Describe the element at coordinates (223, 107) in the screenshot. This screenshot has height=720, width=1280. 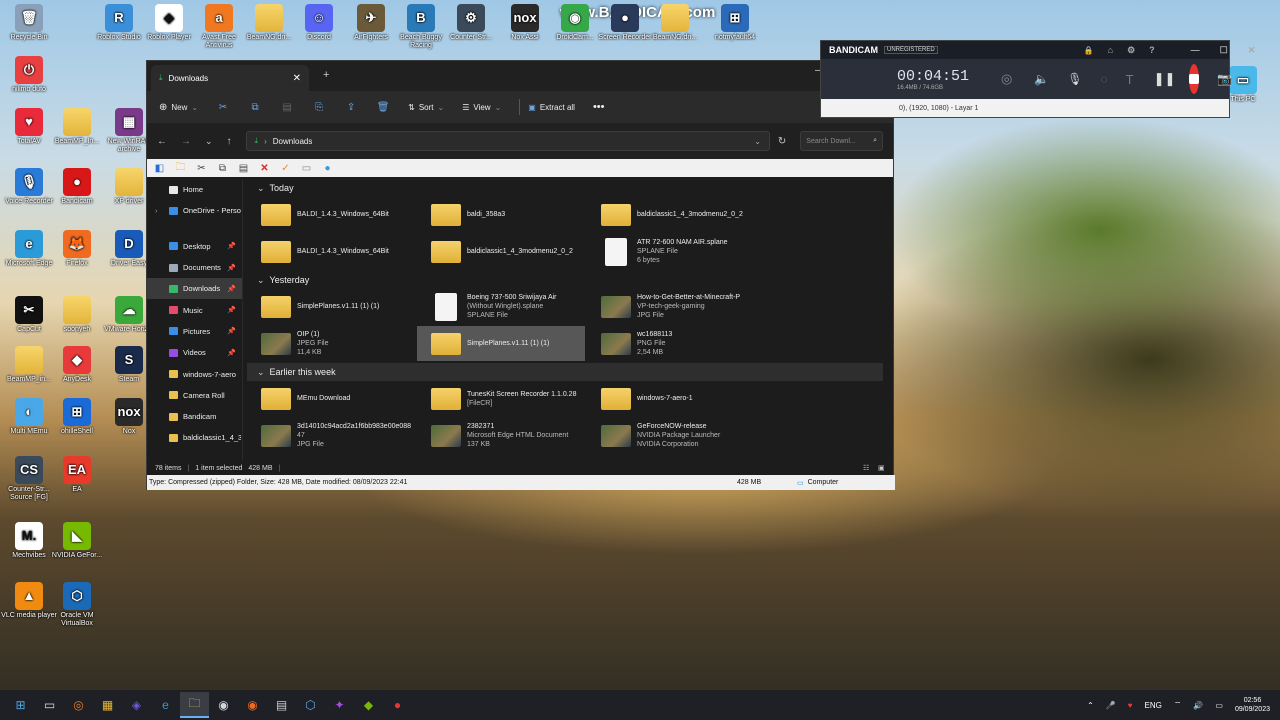
I see `cut-icon: ✂` at that location.